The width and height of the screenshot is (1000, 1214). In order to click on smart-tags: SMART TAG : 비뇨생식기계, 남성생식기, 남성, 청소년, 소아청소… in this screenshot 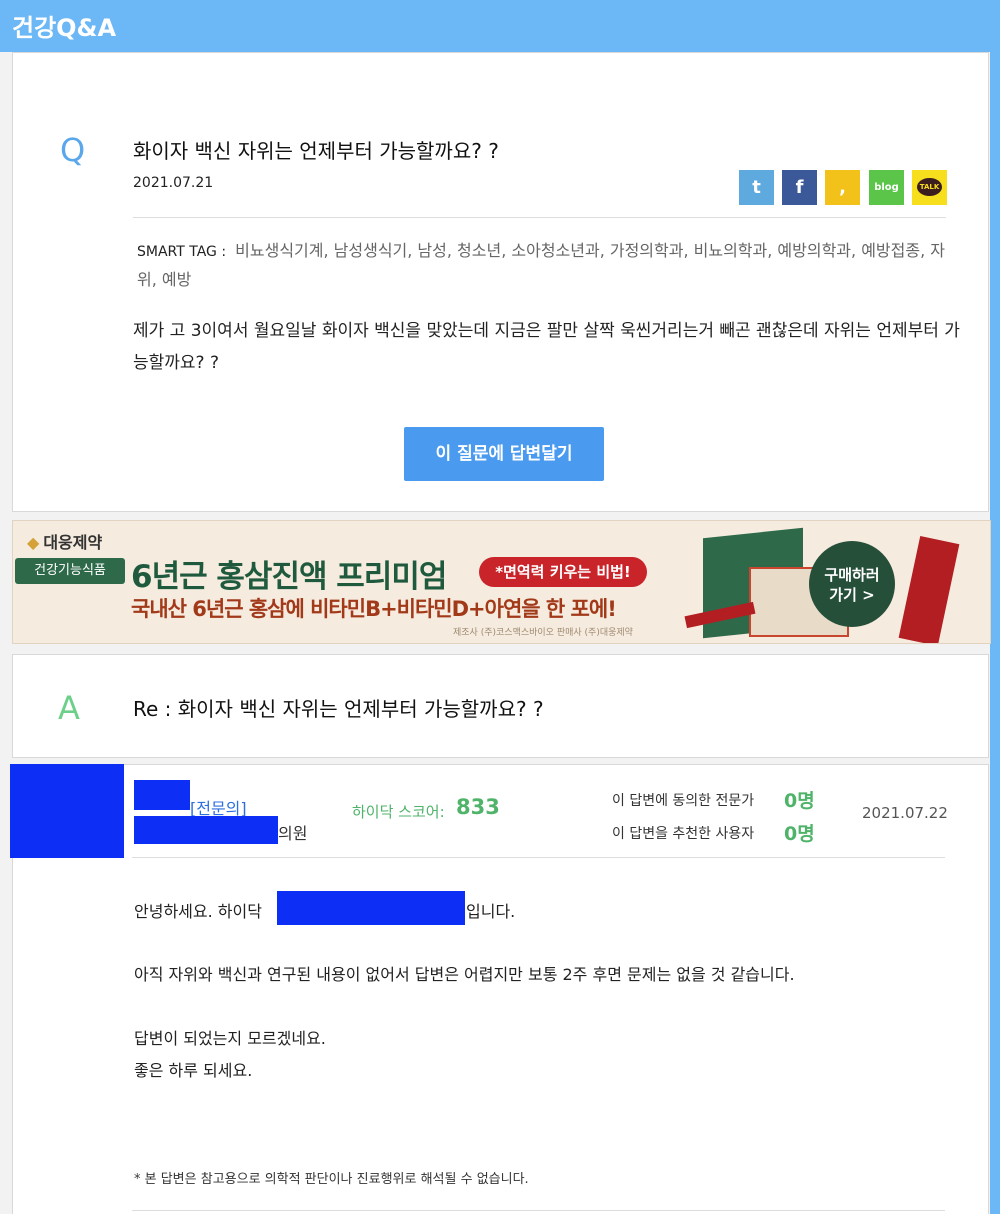, I will do `click(547, 265)`.